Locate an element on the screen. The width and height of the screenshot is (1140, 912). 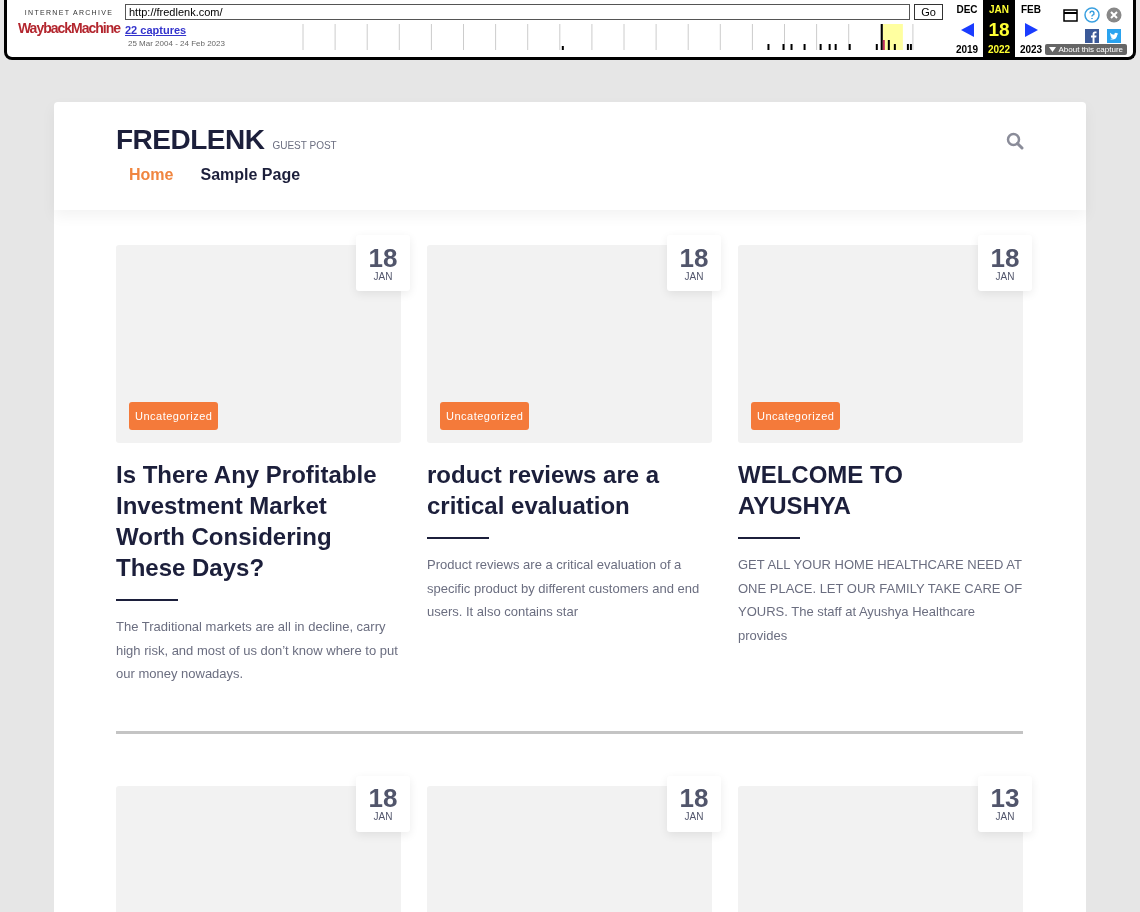
go-button: Go is located at coordinates (928, 12).